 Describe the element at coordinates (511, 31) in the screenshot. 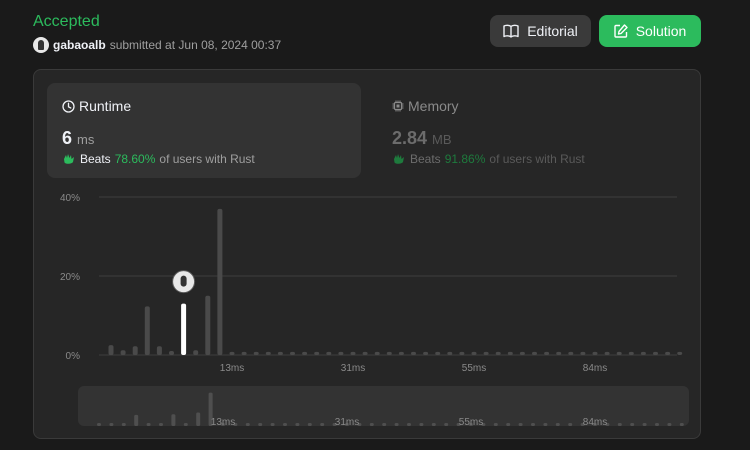

I see `book-icon` at that location.